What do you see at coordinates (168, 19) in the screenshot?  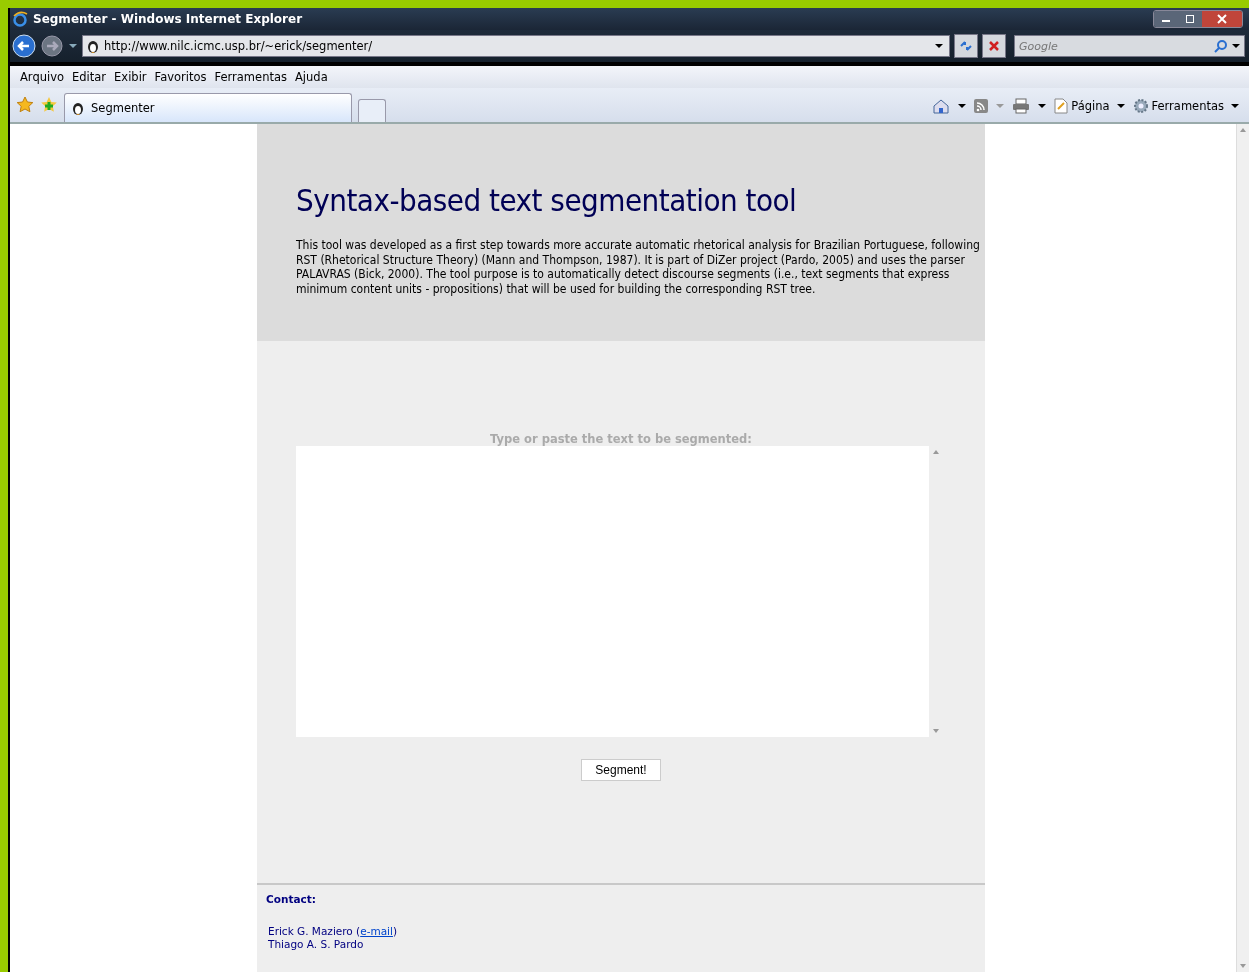 I see `window-title: Segmenter - Windows Internet Explorer` at bounding box center [168, 19].